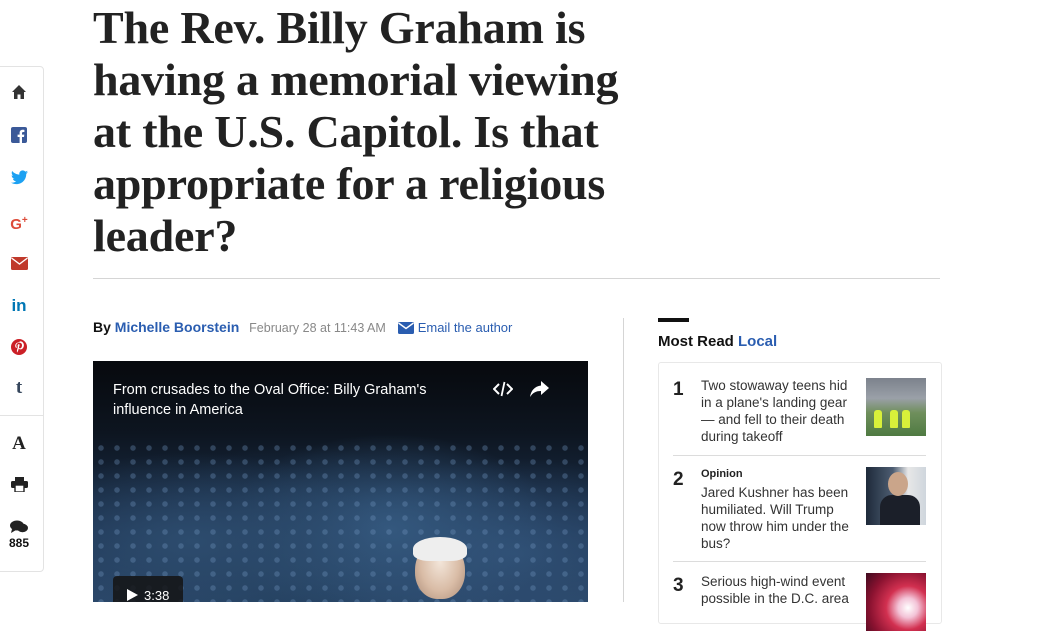 This screenshot has height=631, width=1040. I want to click on embed-button, so click(503, 391).